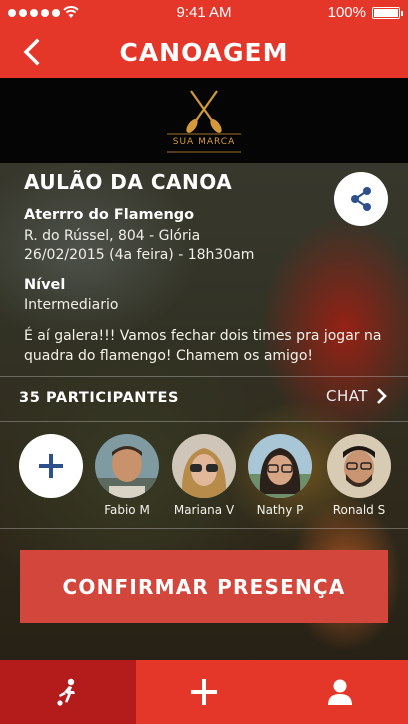 This screenshot has height=724, width=408. I want to click on share-button, so click(361, 199).